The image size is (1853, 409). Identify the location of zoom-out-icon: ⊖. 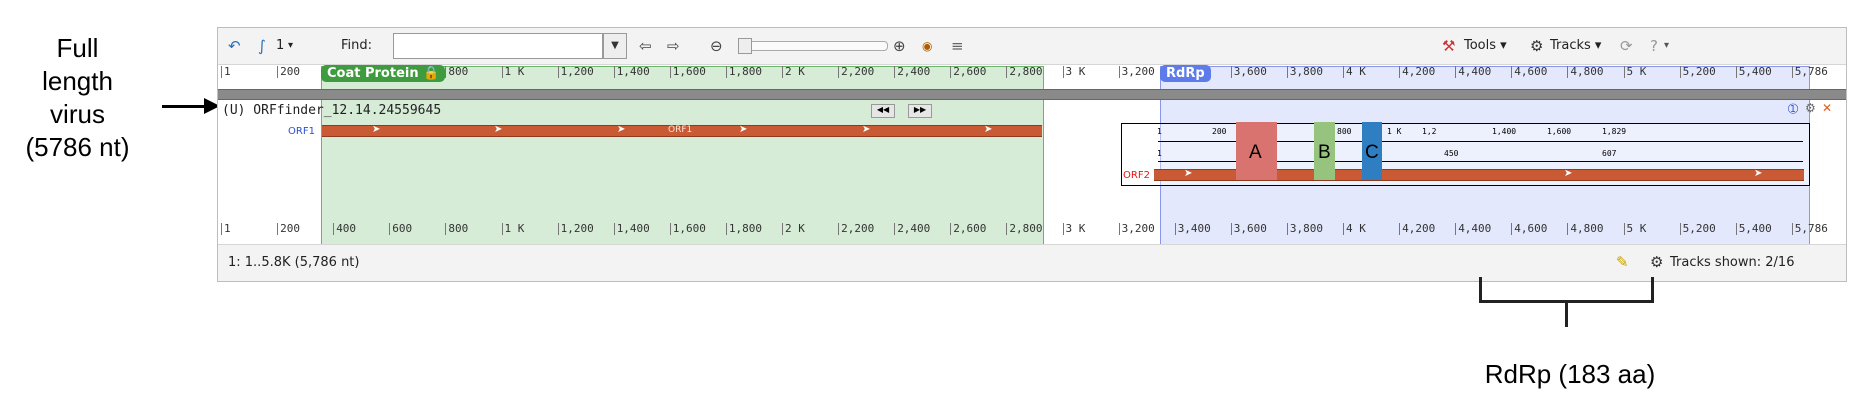
(716, 46).